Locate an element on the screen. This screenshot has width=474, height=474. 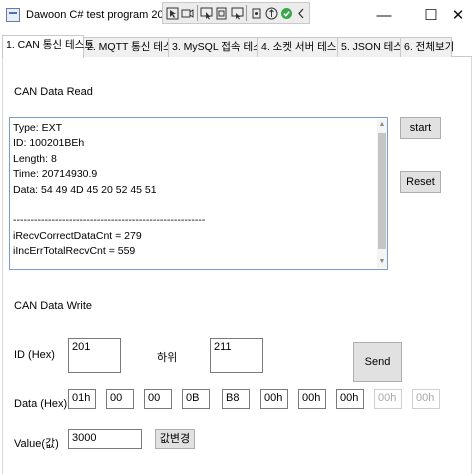
data-byte-input-8: 00h is located at coordinates (388, 399).